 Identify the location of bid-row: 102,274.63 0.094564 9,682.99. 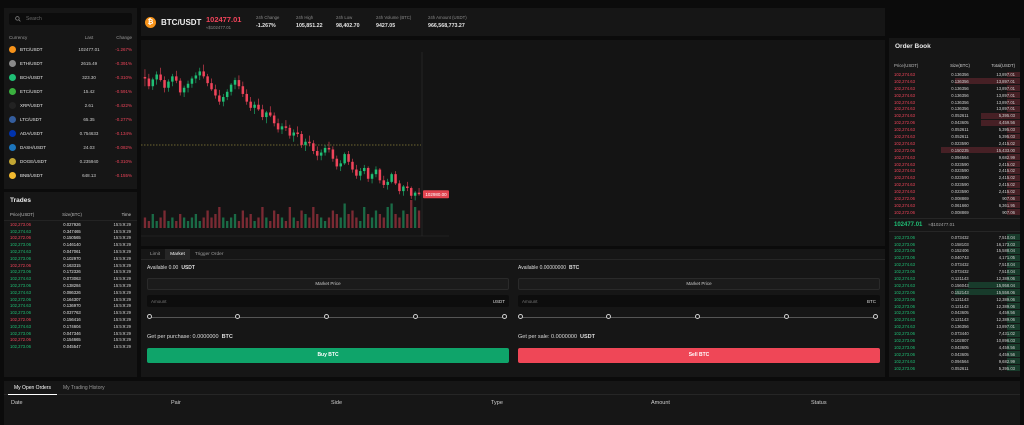
(954, 361).